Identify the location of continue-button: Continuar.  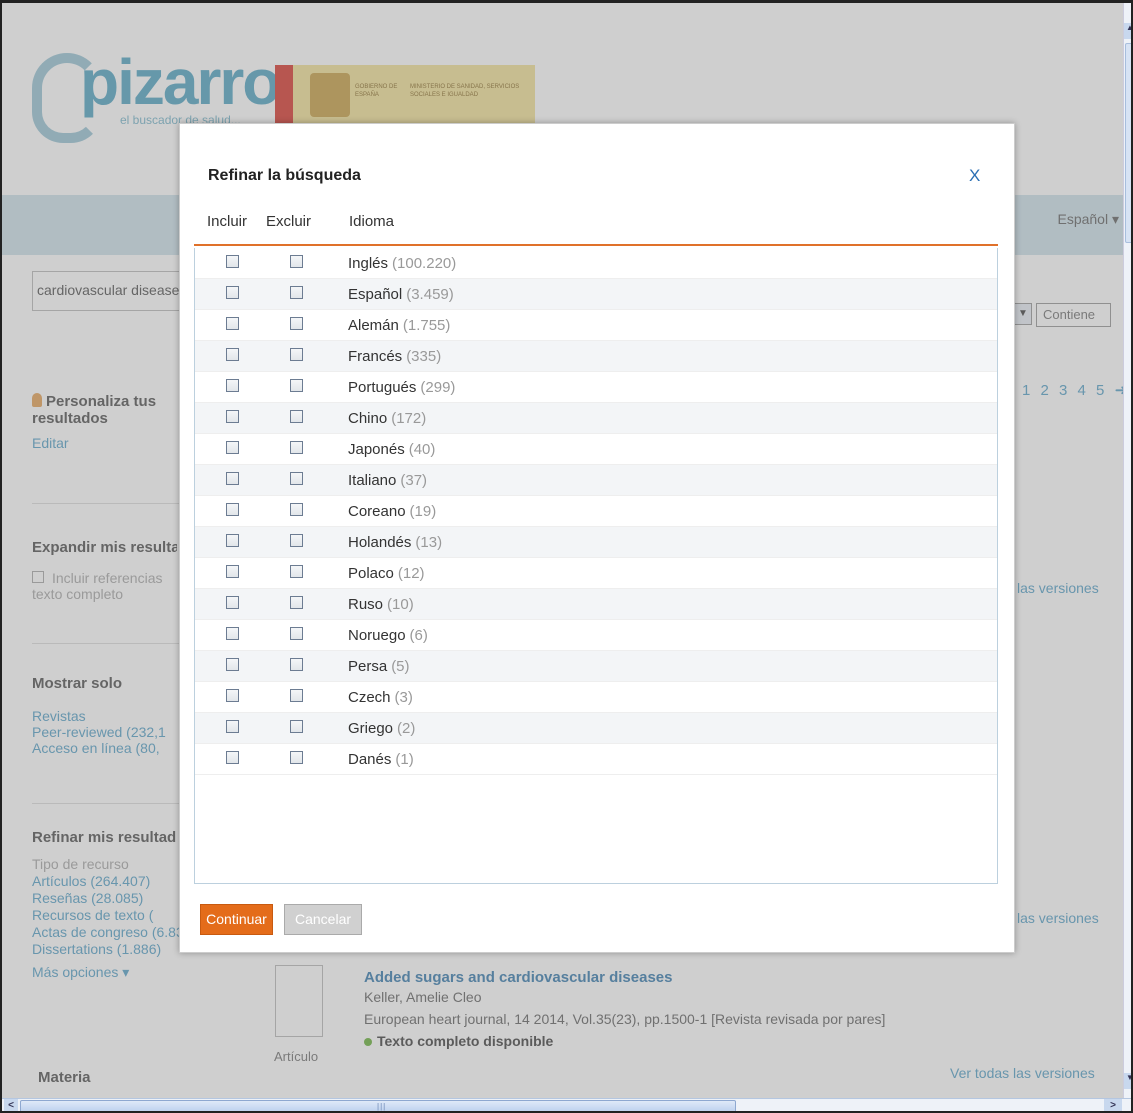
(236, 919).